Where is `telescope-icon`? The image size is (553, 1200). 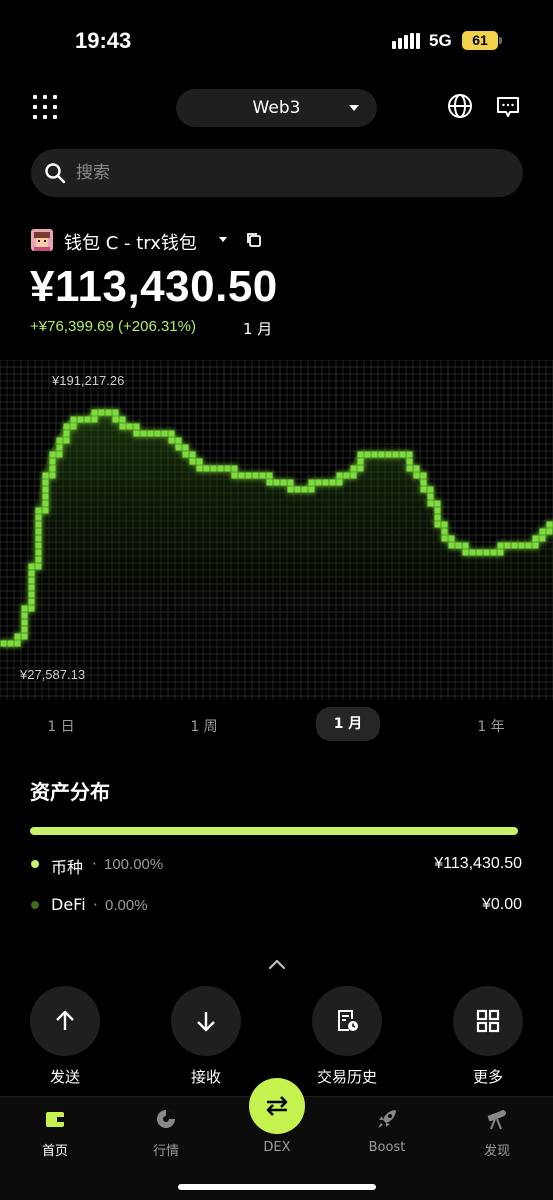 telescope-icon is located at coordinates (497, 1119).